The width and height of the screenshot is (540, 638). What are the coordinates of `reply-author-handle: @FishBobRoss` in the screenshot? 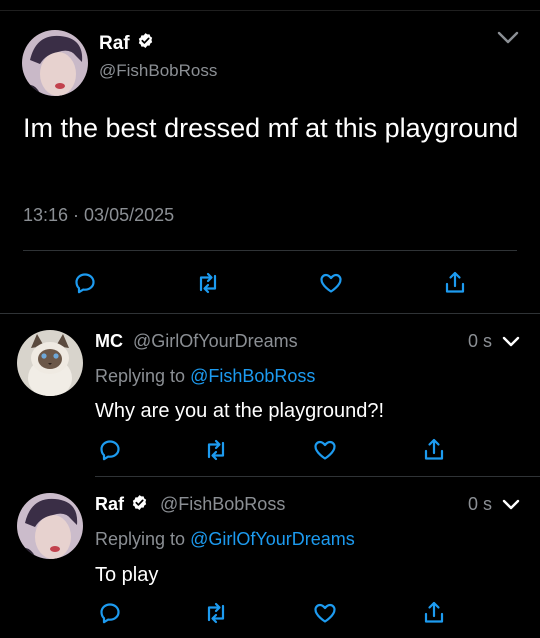 It's located at (222, 504).